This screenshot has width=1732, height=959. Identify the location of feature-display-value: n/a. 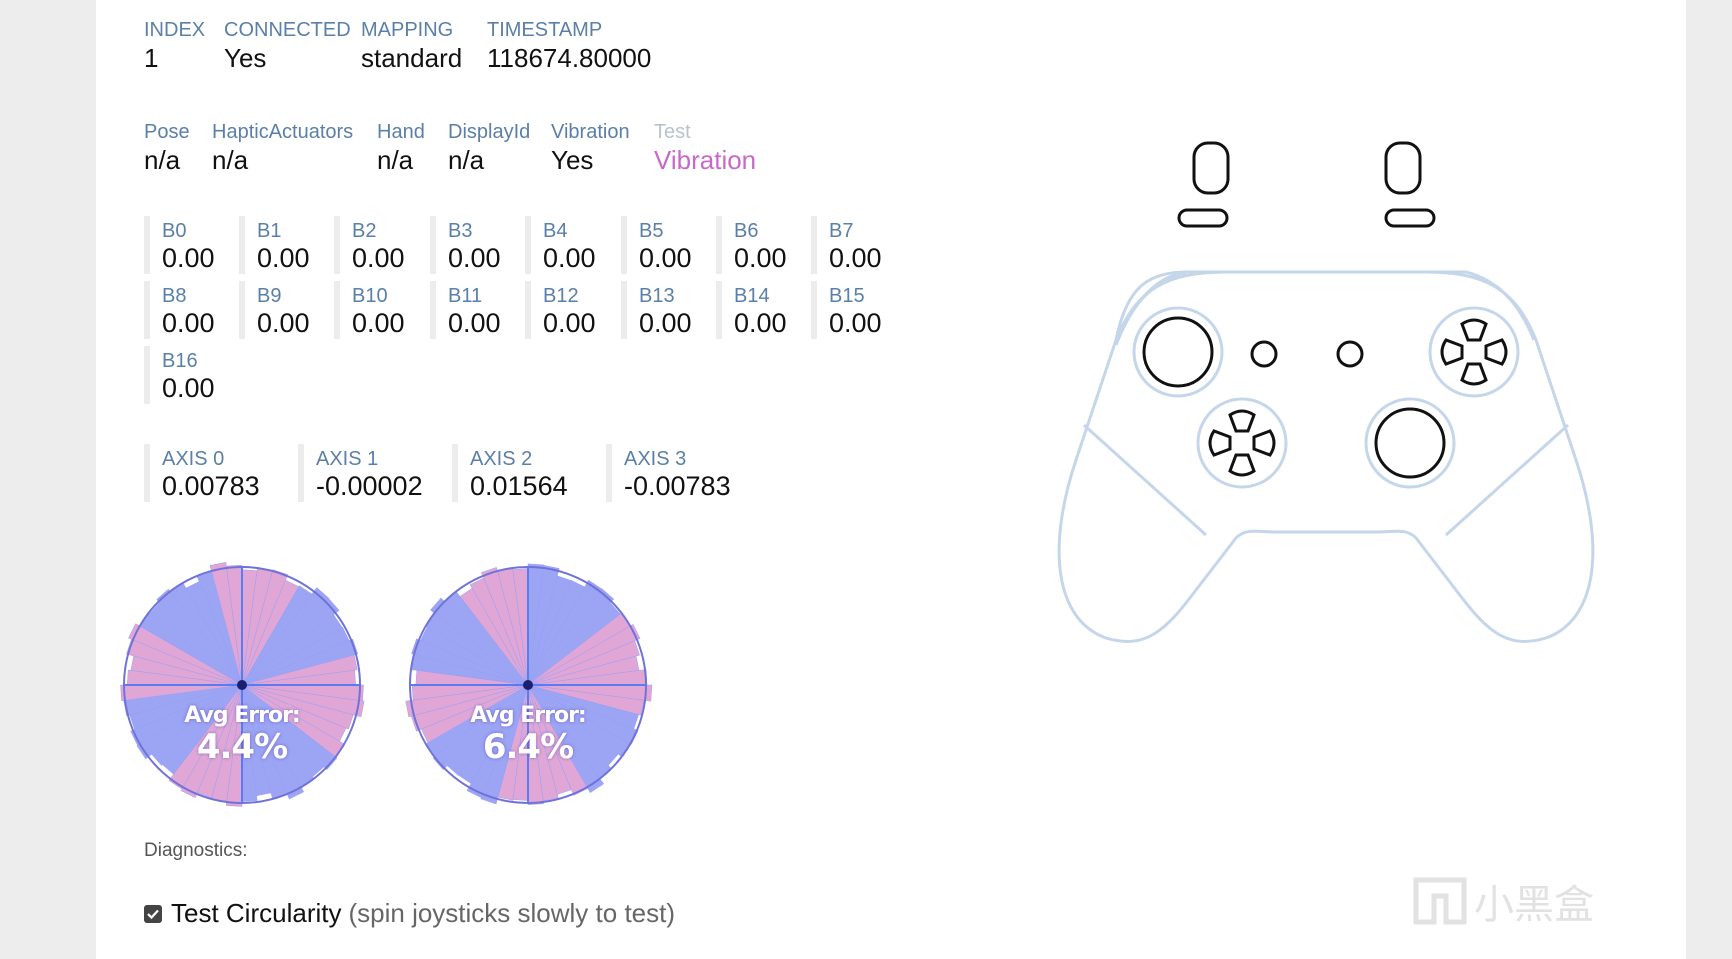
(466, 160).